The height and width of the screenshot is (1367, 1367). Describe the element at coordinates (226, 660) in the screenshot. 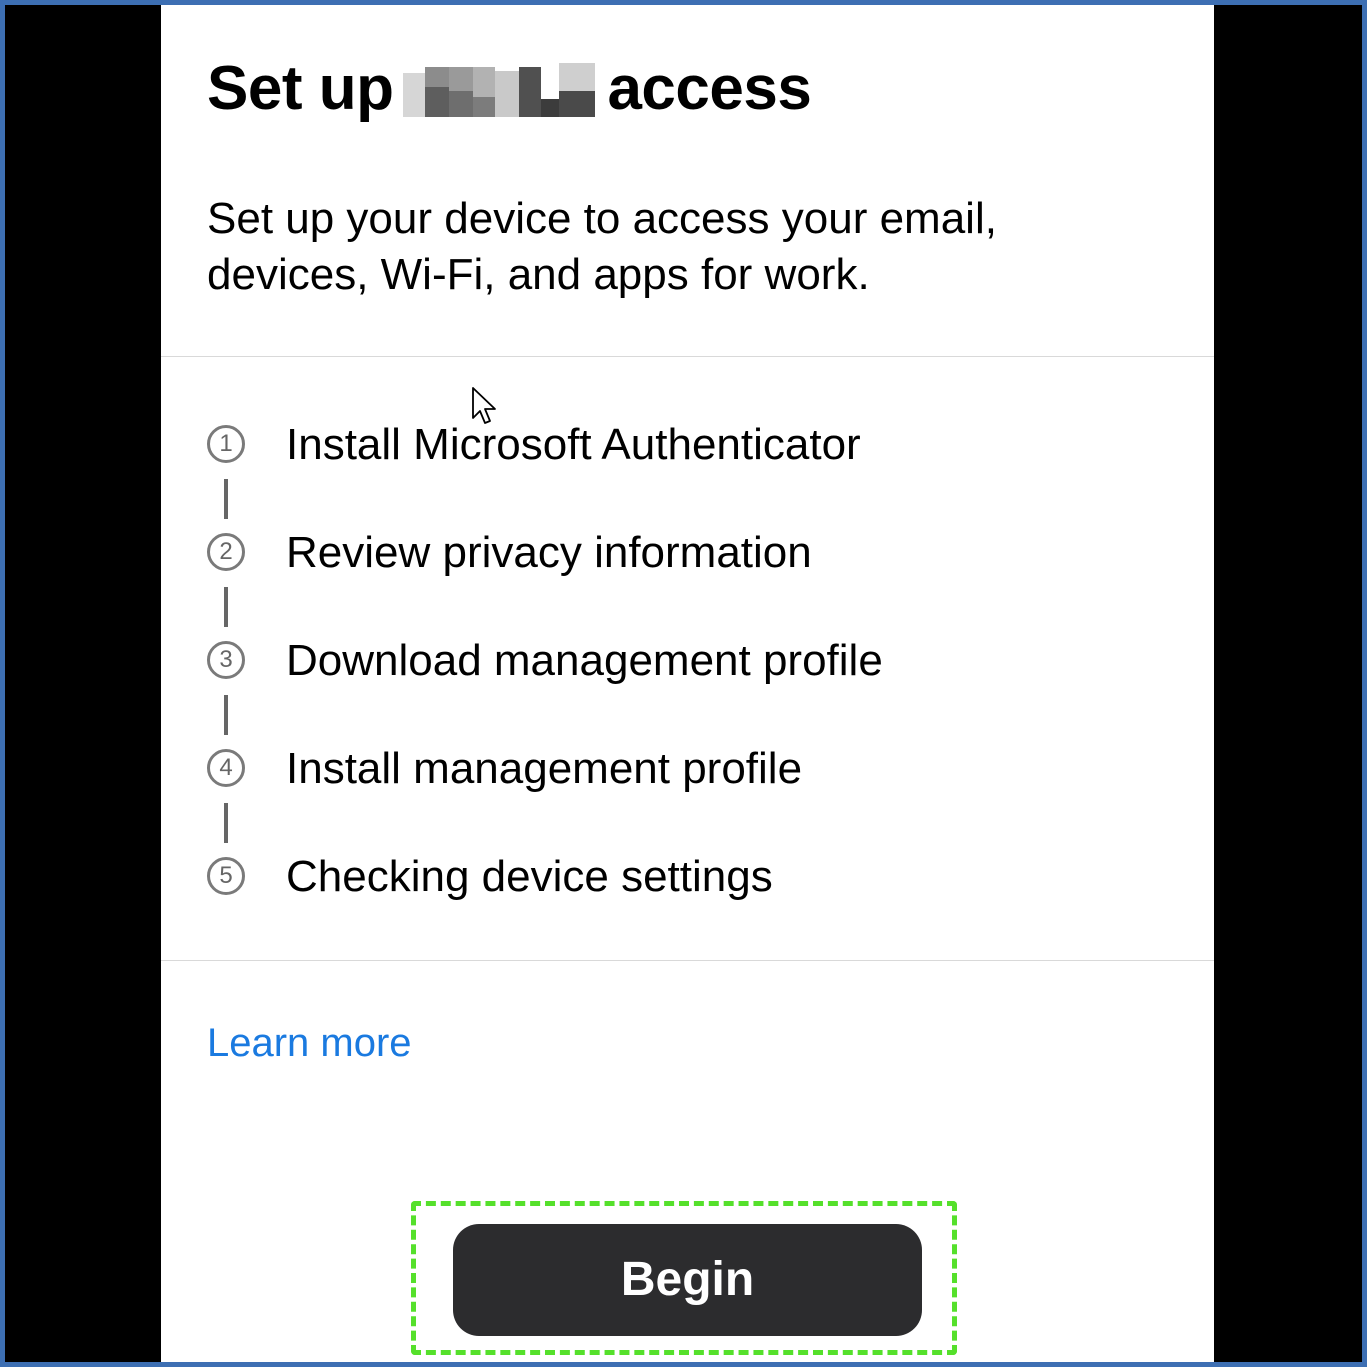

I see `step-number-icon: 3` at that location.